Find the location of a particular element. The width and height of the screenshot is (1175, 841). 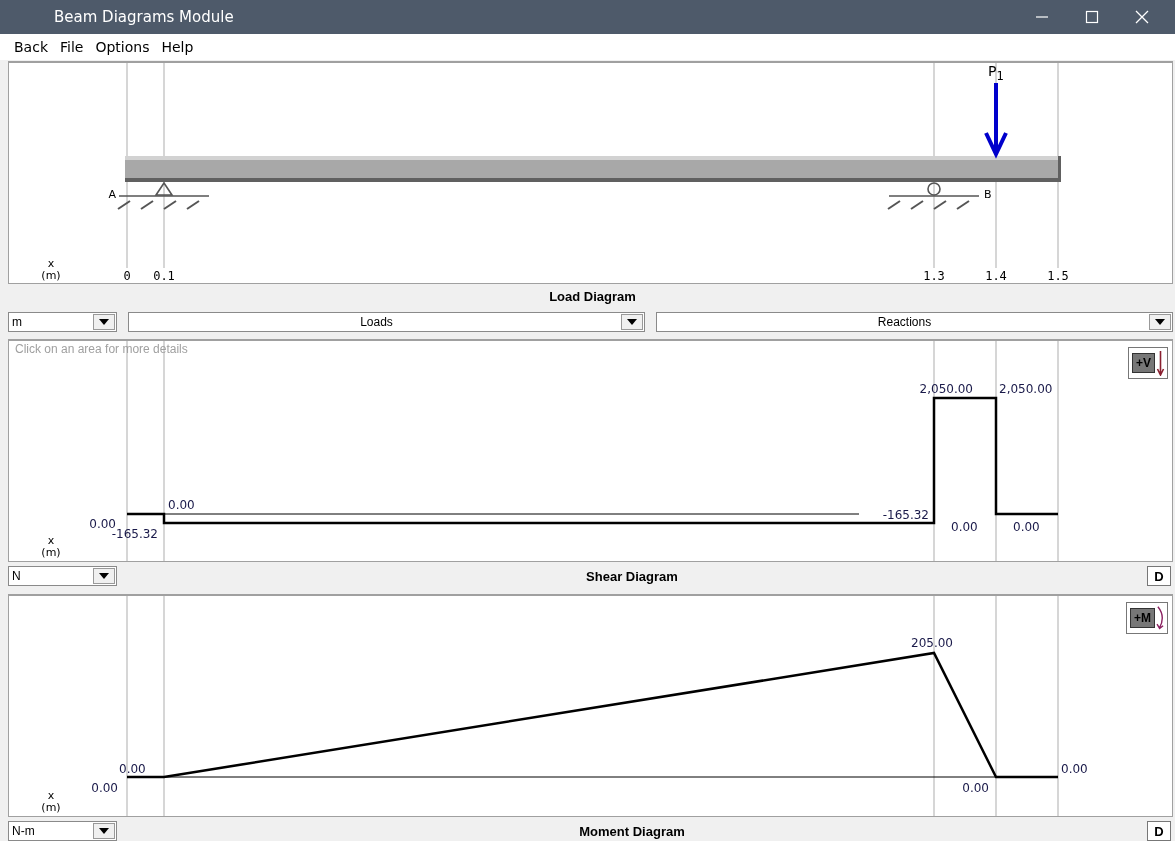

loads-dropdown: Loads is located at coordinates (386, 321).